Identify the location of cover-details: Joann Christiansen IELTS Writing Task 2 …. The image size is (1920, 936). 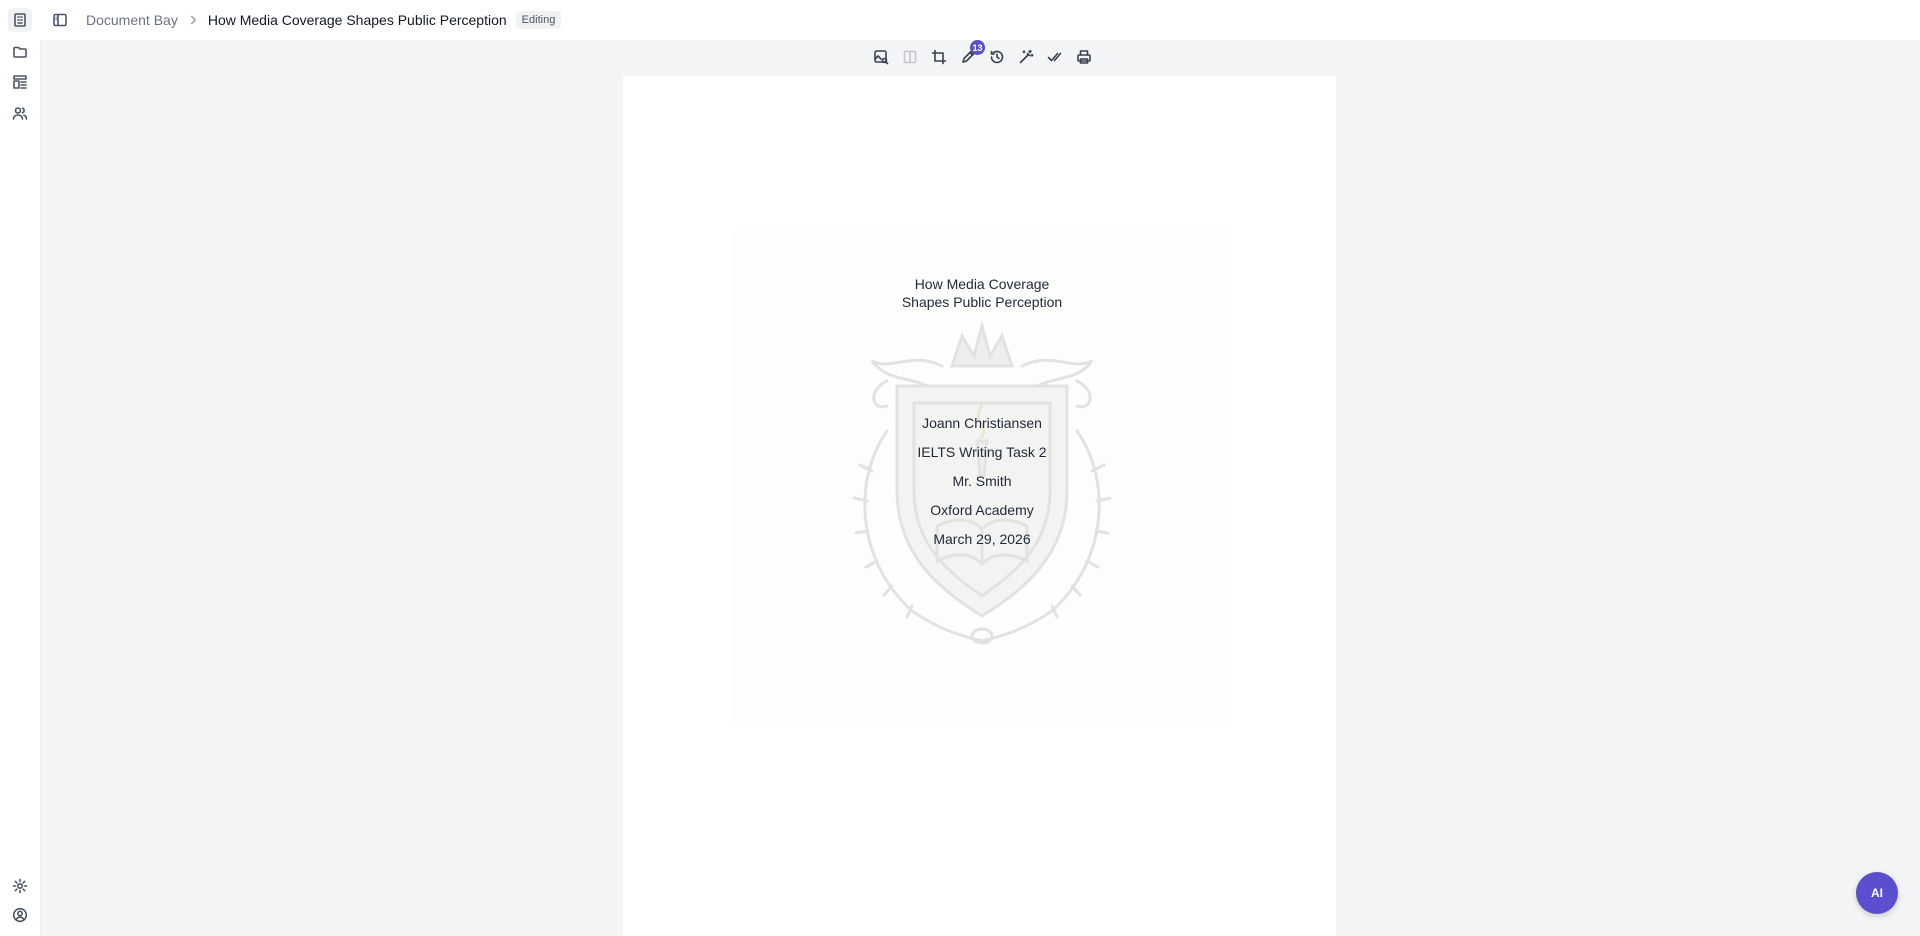
(982, 485).